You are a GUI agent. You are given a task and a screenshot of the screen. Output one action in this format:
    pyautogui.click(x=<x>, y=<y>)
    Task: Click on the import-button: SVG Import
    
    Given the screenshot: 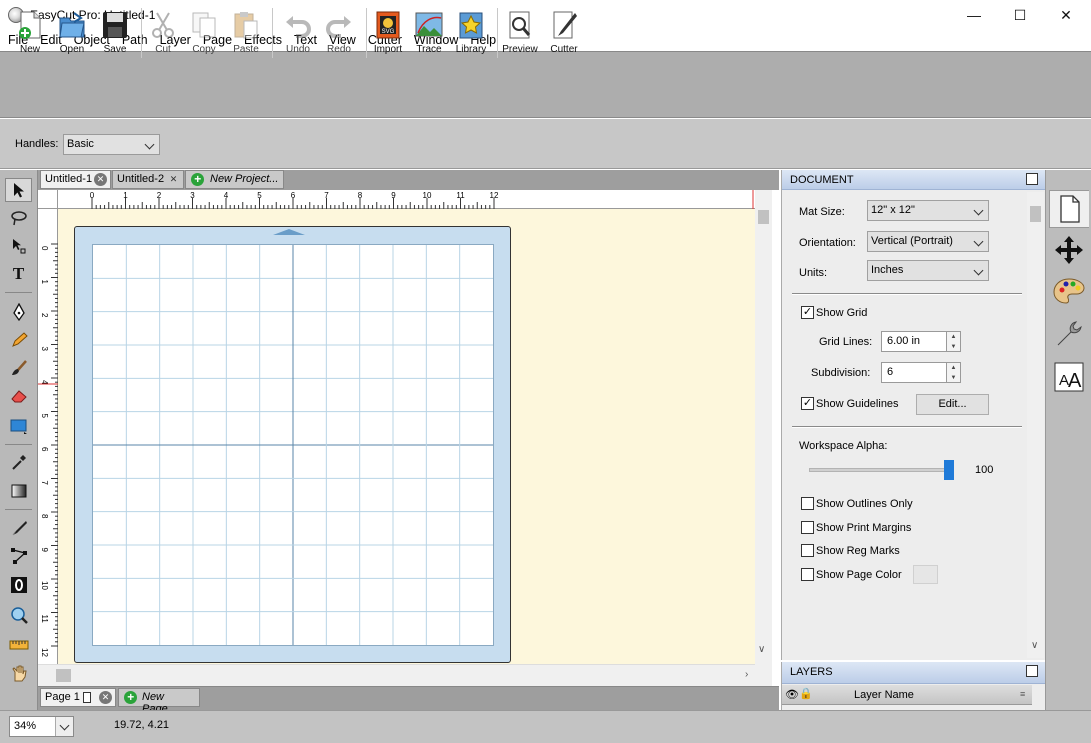 What is the action you would take?
    pyautogui.click(x=388, y=33)
    